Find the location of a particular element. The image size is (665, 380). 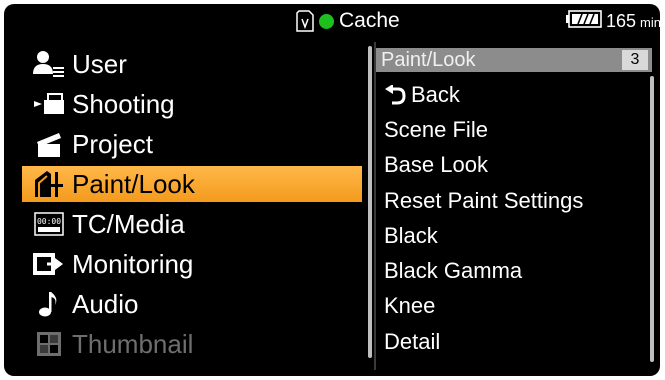

menu-item-thumbnail: Thumbnail is located at coordinates (192, 344).